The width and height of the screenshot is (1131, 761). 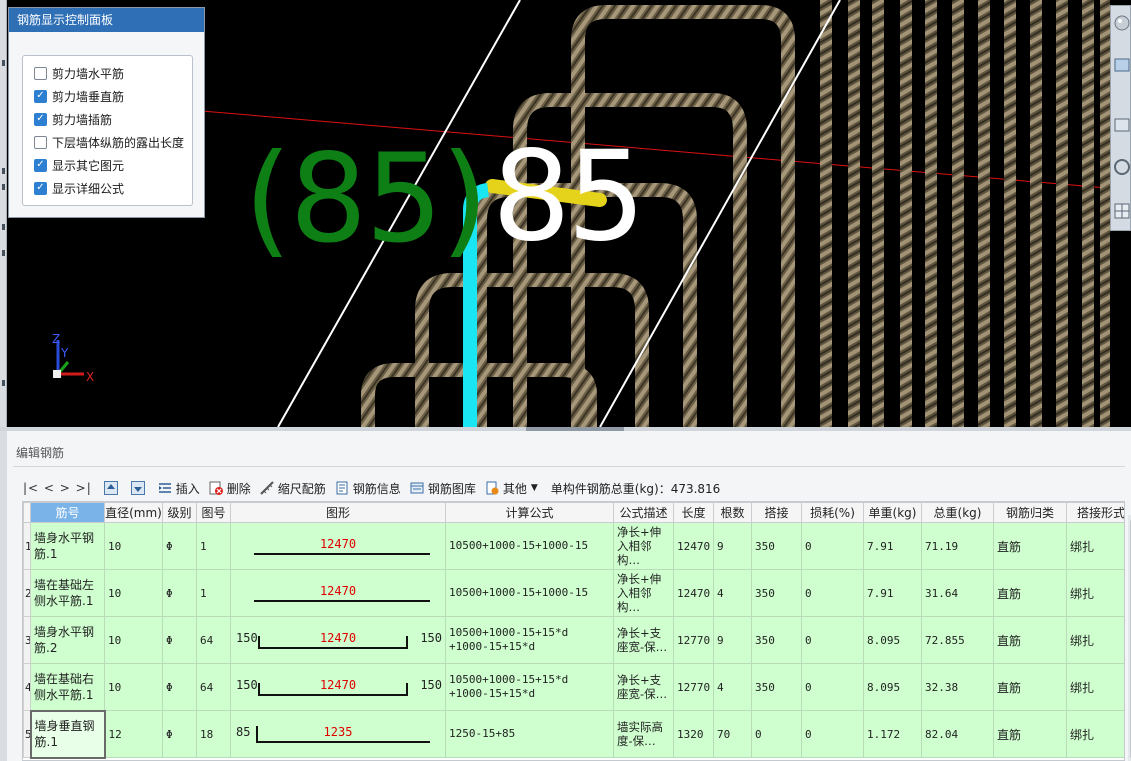 I want to click on option-show-other-elements: ✓ 显示其它图元, so click(x=79, y=165).